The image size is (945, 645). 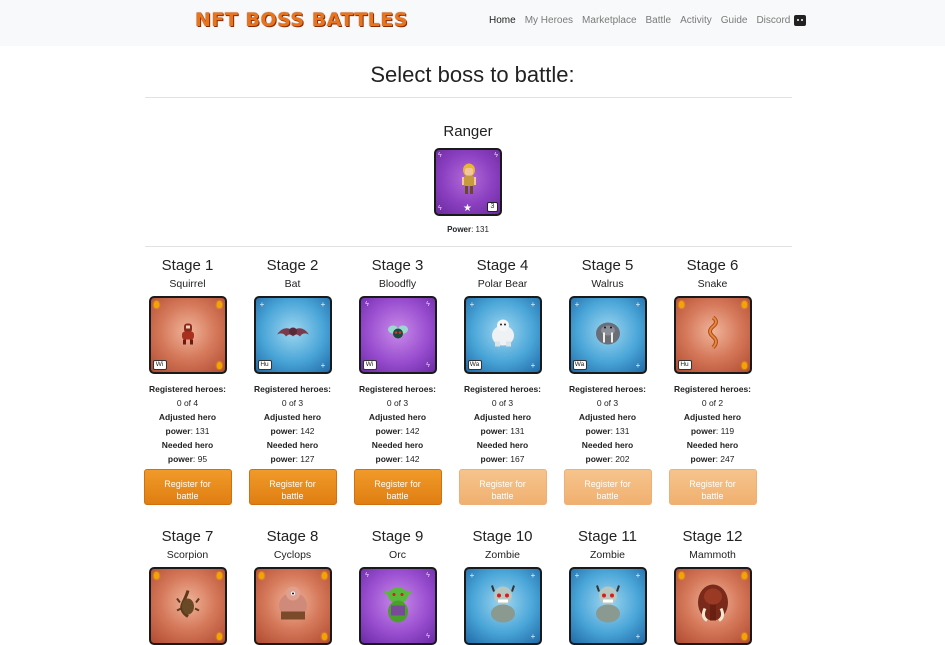 I want to click on boss-name: Bat, so click(x=292, y=284).